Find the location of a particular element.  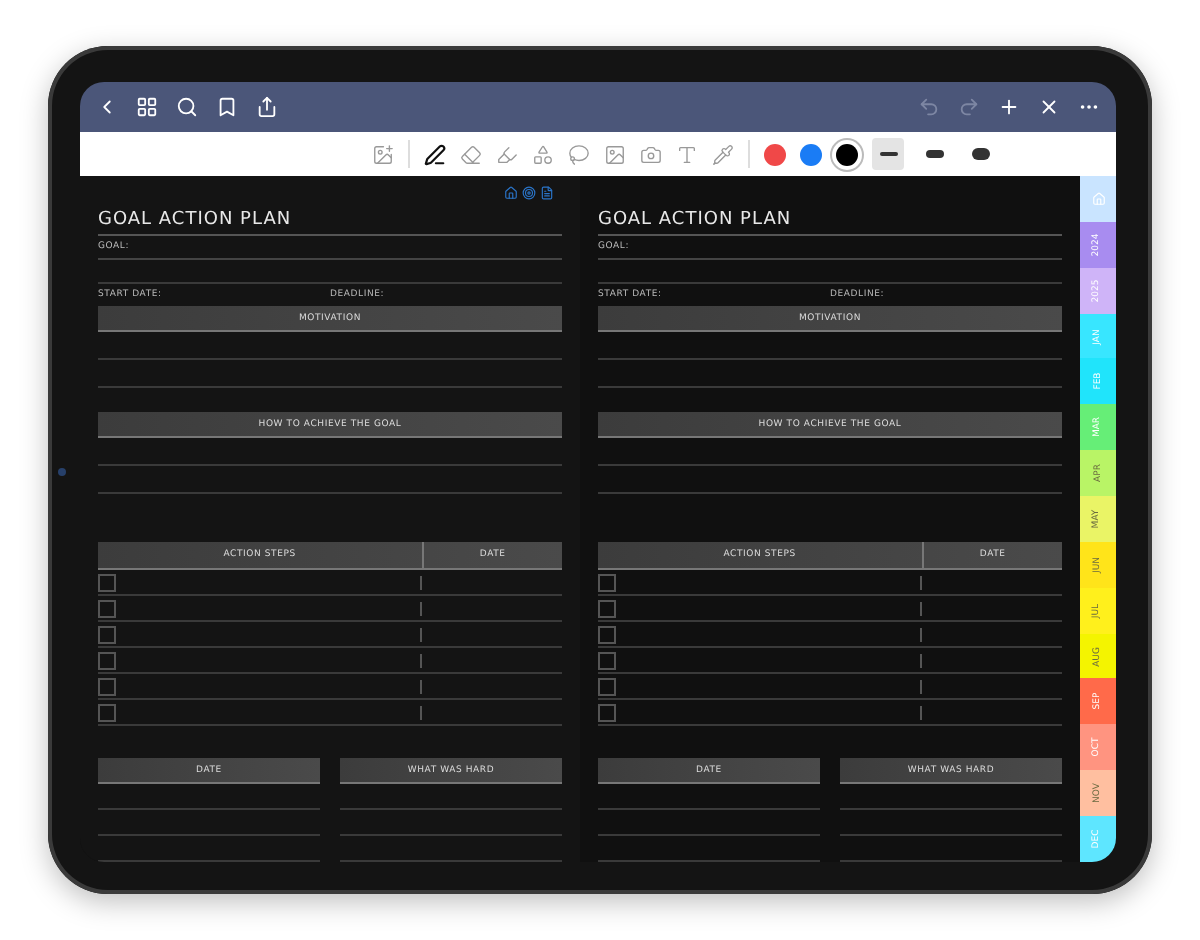

highlighter-icon is located at coordinates (507, 154).